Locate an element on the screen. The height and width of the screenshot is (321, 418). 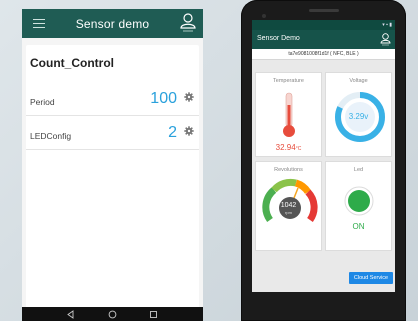
revolutions-unit: rpm is located at coordinates (288, 212).